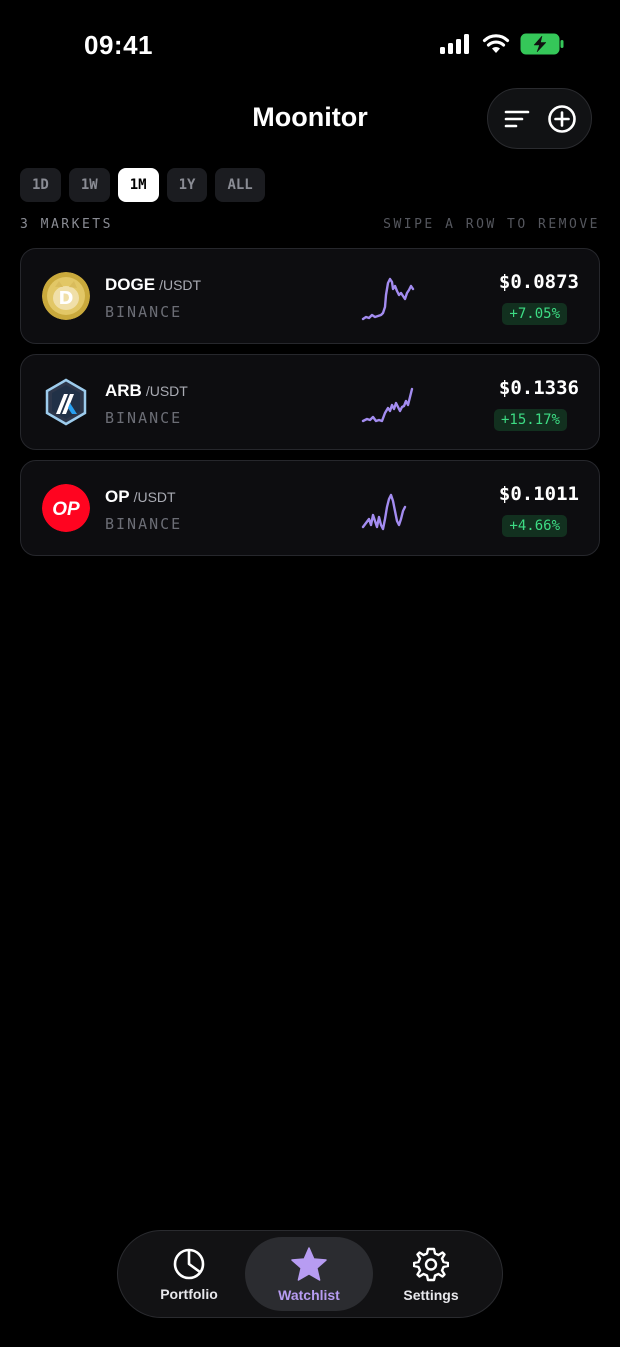 The width and height of the screenshot is (620, 1347). Describe the element at coordinates (123, 390) in the screenshot. I see `pair-base: ARB` at that location.